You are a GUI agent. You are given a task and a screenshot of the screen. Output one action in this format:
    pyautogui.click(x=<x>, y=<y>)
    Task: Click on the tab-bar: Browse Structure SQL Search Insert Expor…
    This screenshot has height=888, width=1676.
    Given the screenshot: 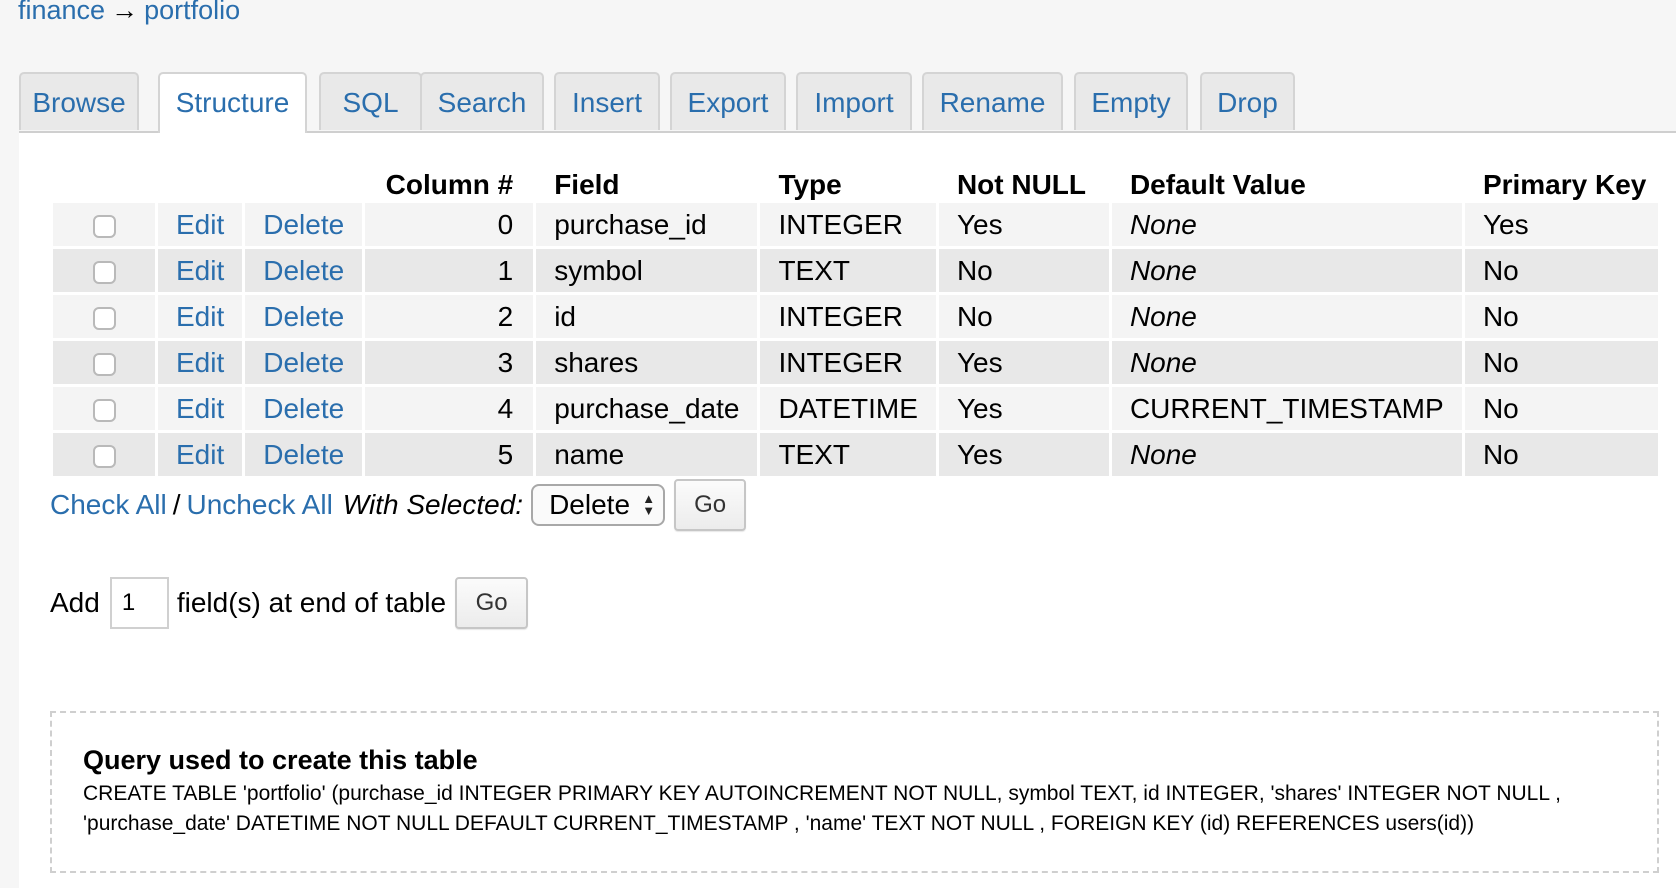 What is the action you would take?
    pyautogui.click(x=847, y=102)
    